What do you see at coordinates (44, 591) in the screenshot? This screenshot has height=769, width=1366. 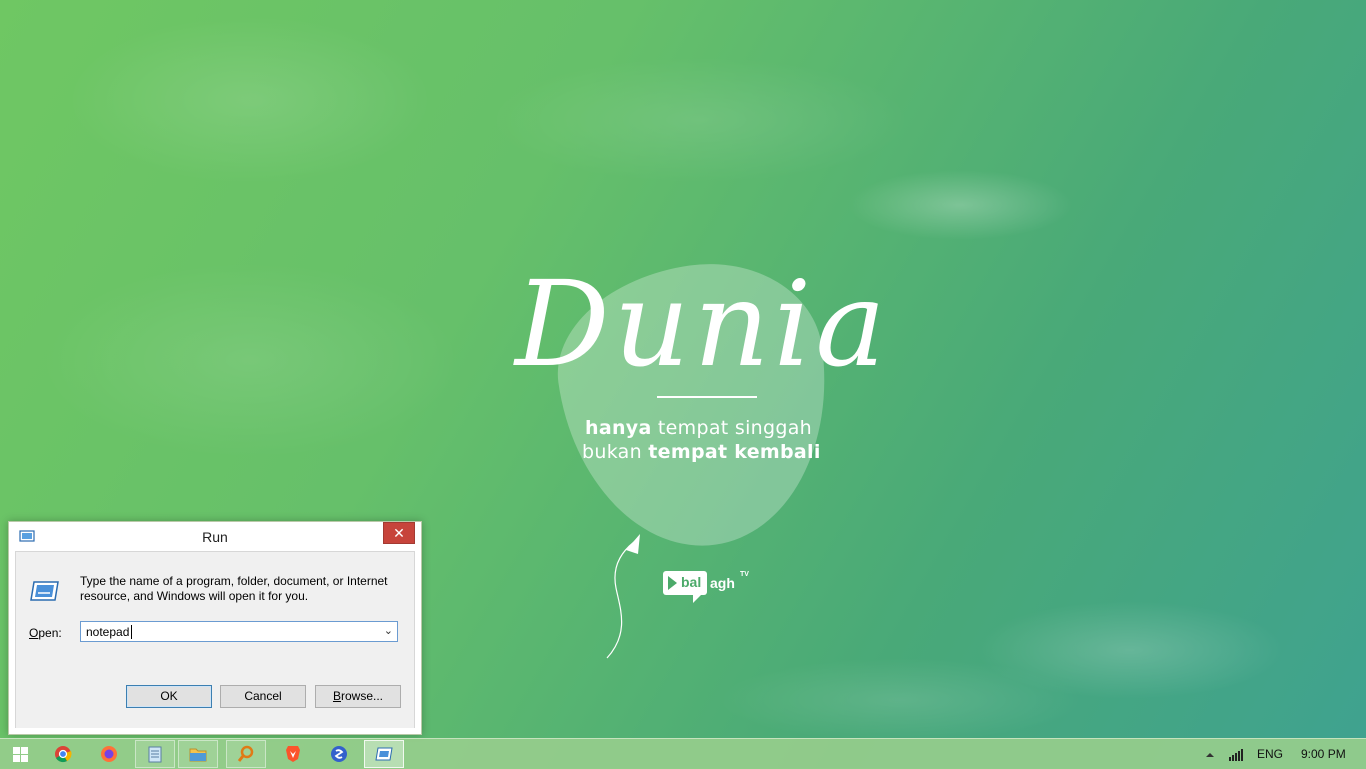 I see `run-program-icon` at bounding box center [44, 591].